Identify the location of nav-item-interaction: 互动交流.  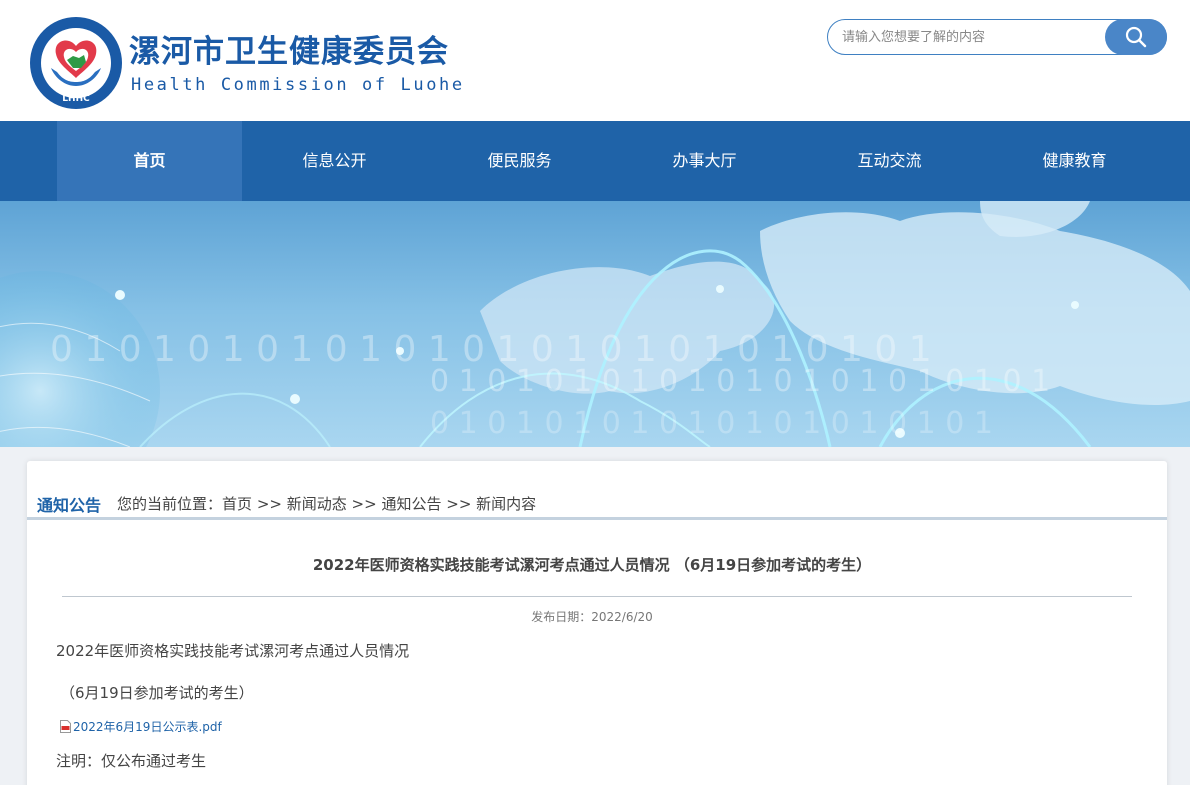
(889, 161).